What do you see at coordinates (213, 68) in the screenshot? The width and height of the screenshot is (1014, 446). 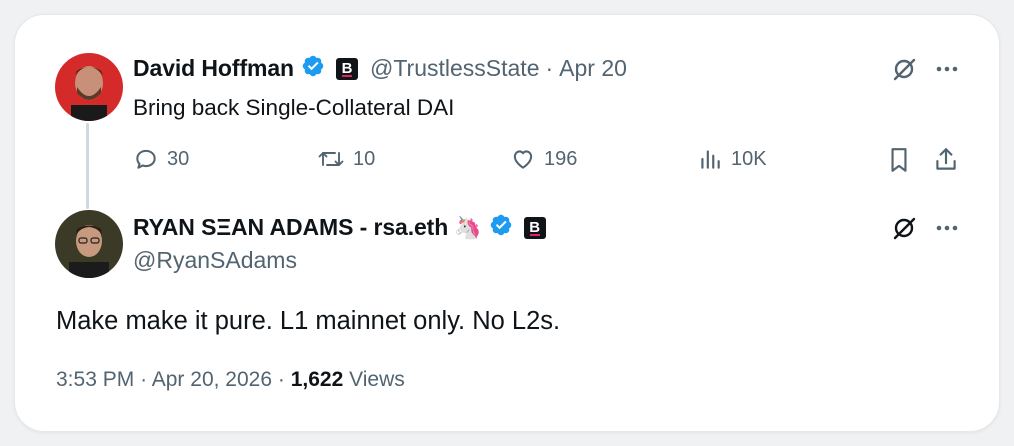 I see `author-name: David Hoffman` at bounding box center [213, 68].